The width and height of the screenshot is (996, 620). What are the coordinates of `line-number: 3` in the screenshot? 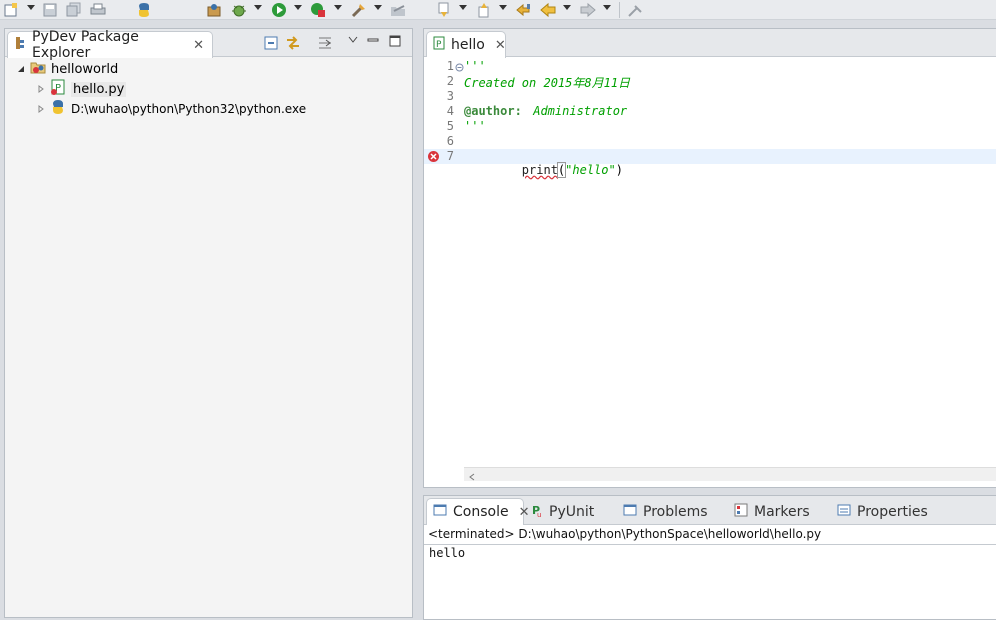 It's located at (450, 96).